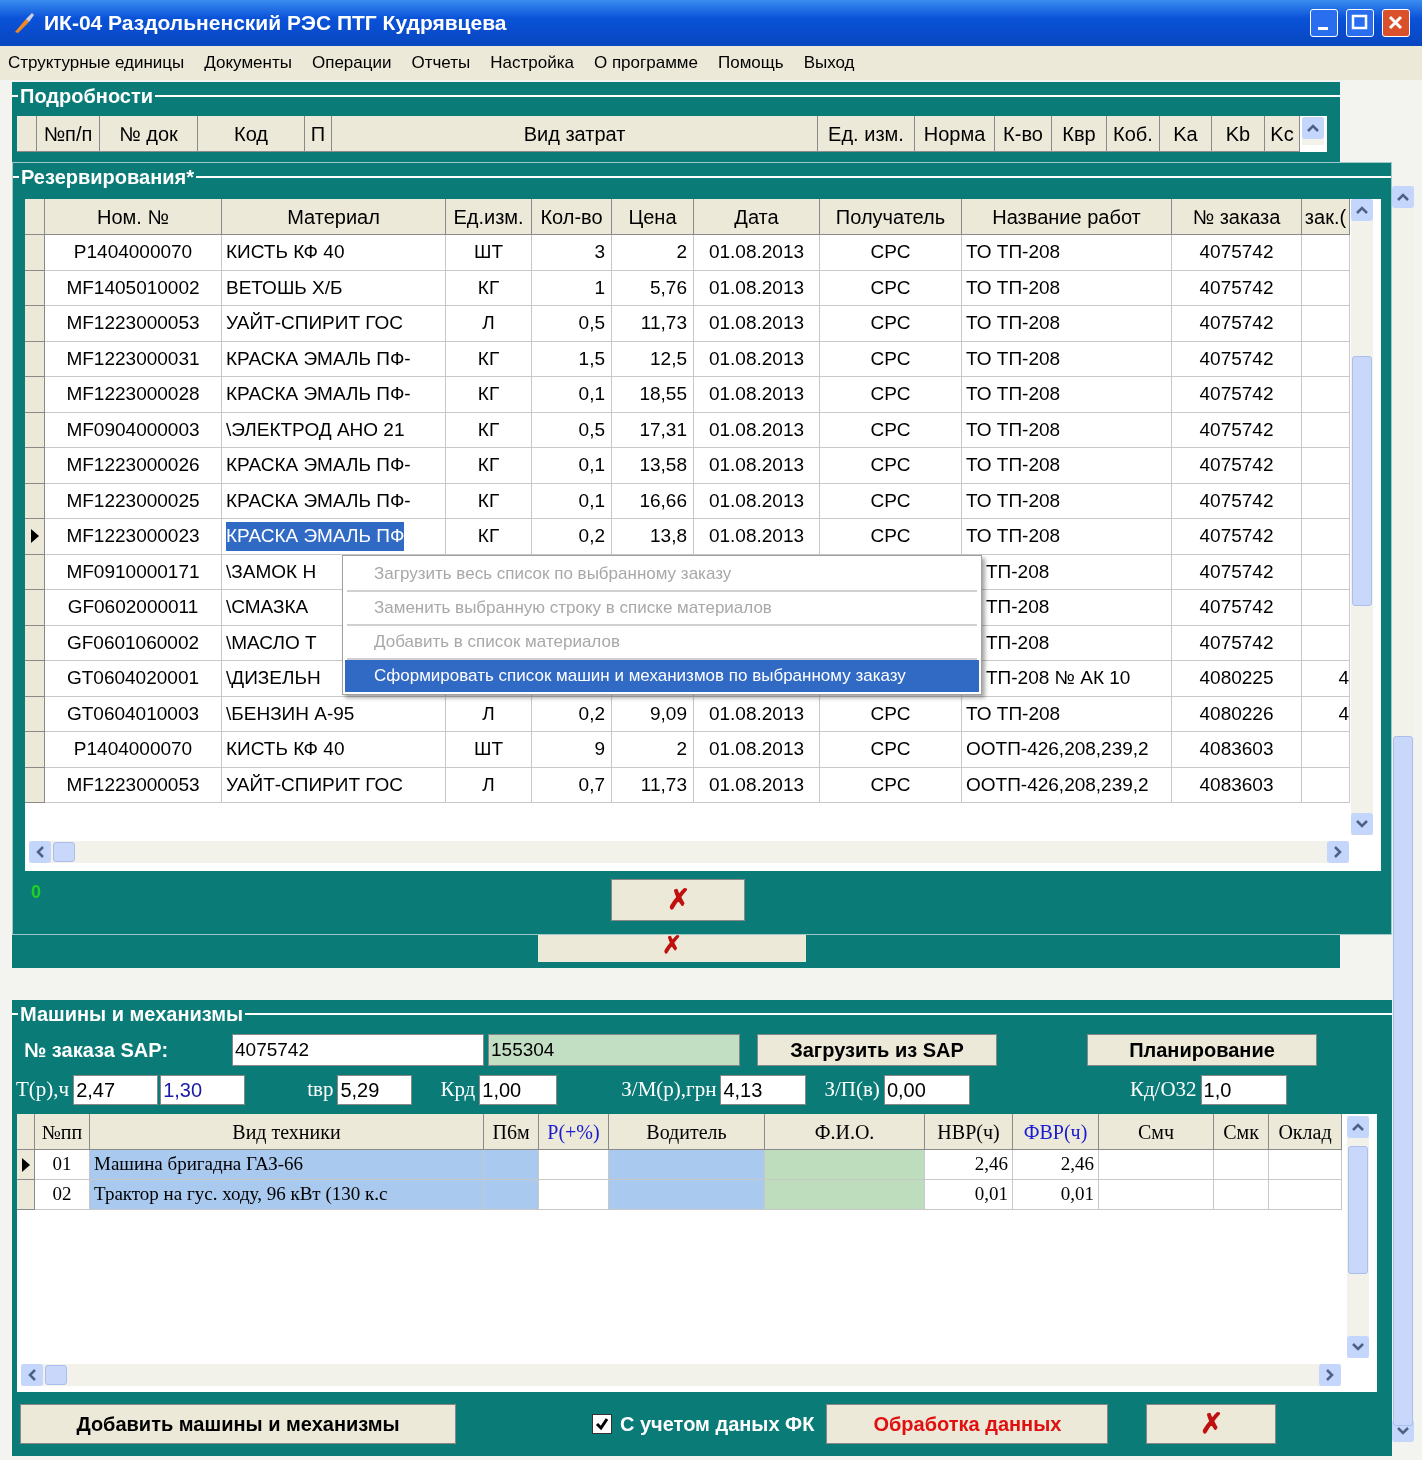 Image resolution: width=1422 pixels, height=1460 pixels. Describe the element at coordinates (43, 1090) in the screenshot. I see `field-label: Т(р),ч` at that location.